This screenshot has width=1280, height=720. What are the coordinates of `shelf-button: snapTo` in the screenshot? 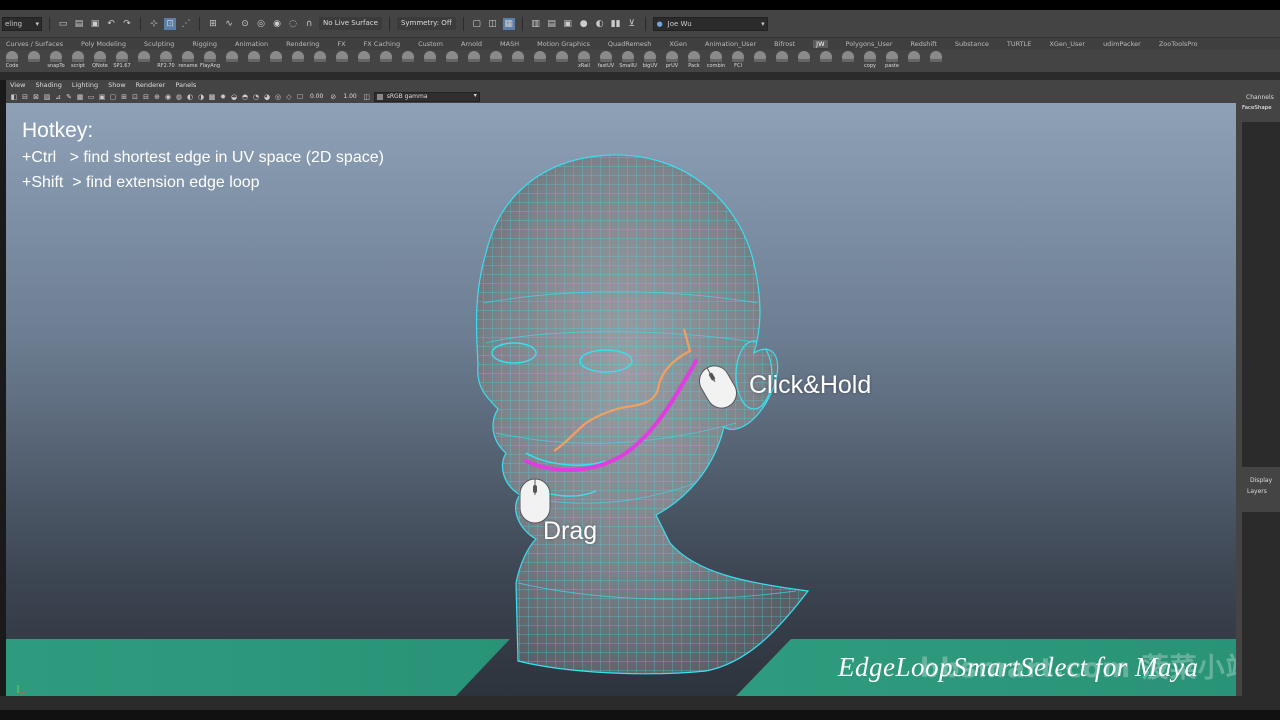 It's located at (56, 61).